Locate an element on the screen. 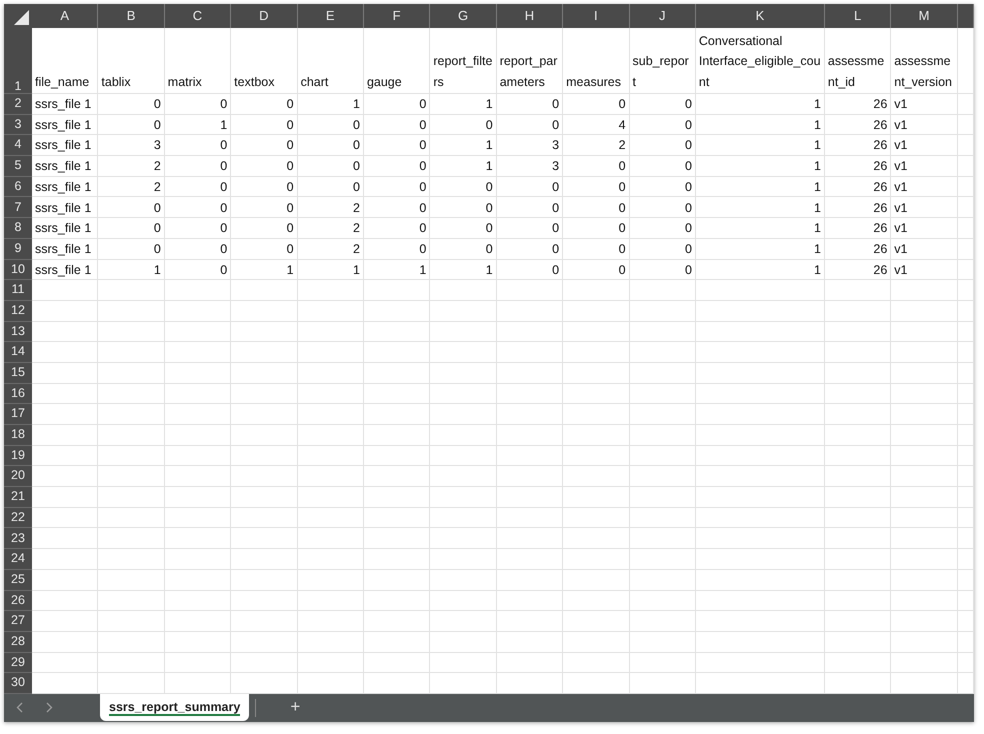 Image resolution: width=984 pixels, height=734 pixels. row-header: 2 is located at coordinates (18, 103).